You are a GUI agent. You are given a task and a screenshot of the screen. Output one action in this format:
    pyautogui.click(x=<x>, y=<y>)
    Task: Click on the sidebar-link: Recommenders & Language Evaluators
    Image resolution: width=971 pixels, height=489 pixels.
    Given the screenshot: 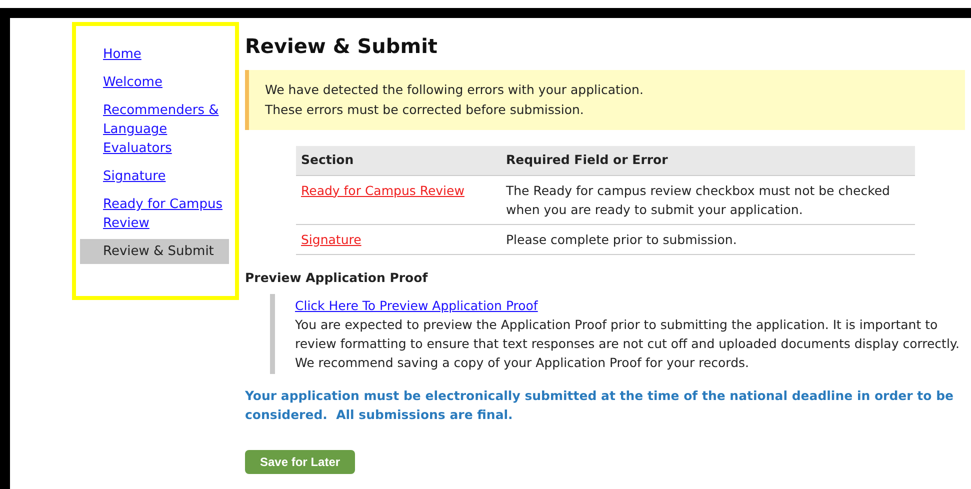 What is the action you would take?
    pyautogui.click(x=154, y=129)
    